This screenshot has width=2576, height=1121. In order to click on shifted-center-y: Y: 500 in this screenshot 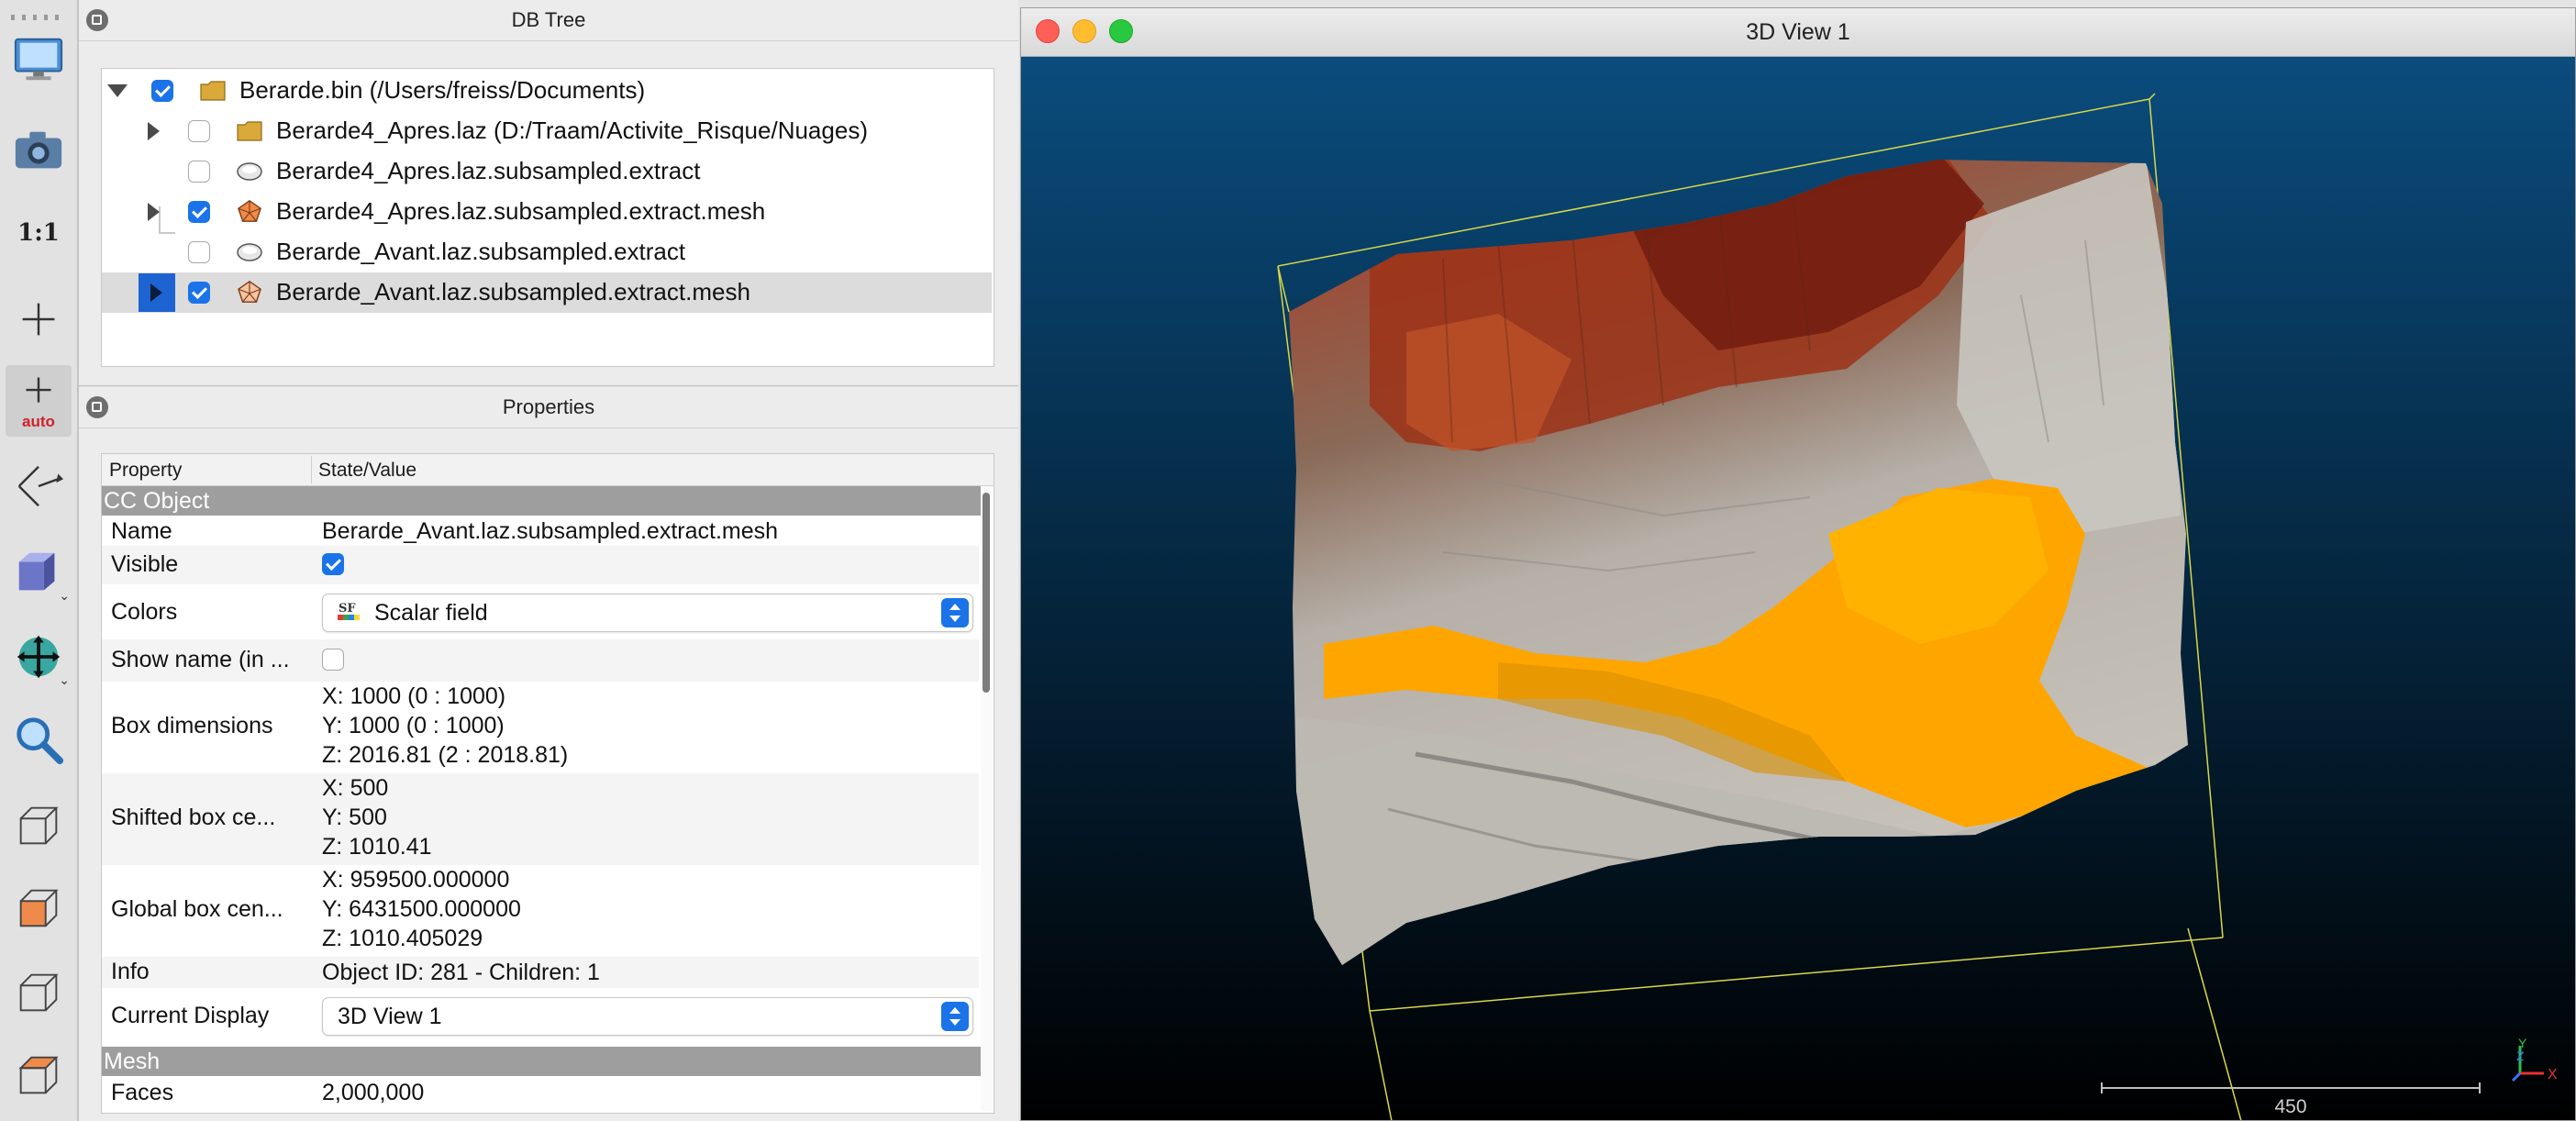, I will do `click(354, 817)`.